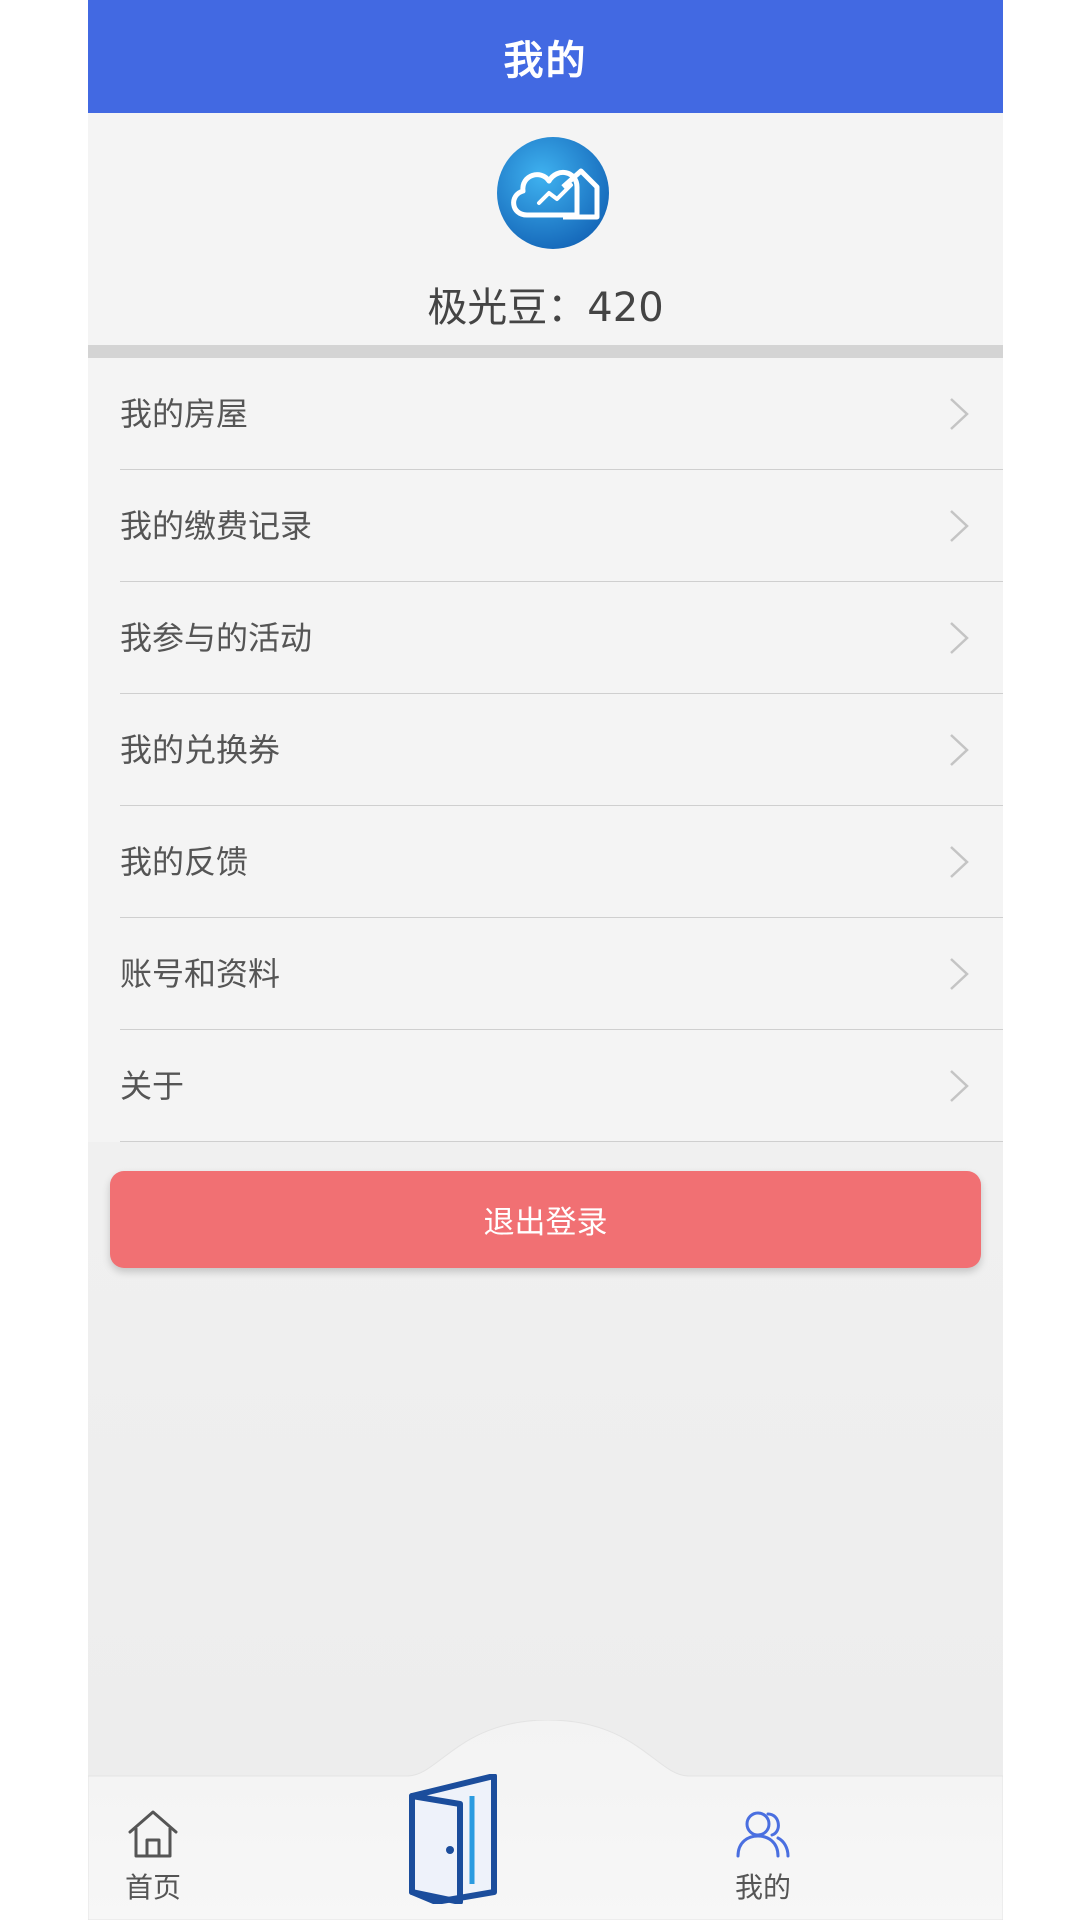  What do you see at coordinates (553, 193) in the screenshot?
I see `cloud-house-logo-icon` at bounding box center [553, 193].